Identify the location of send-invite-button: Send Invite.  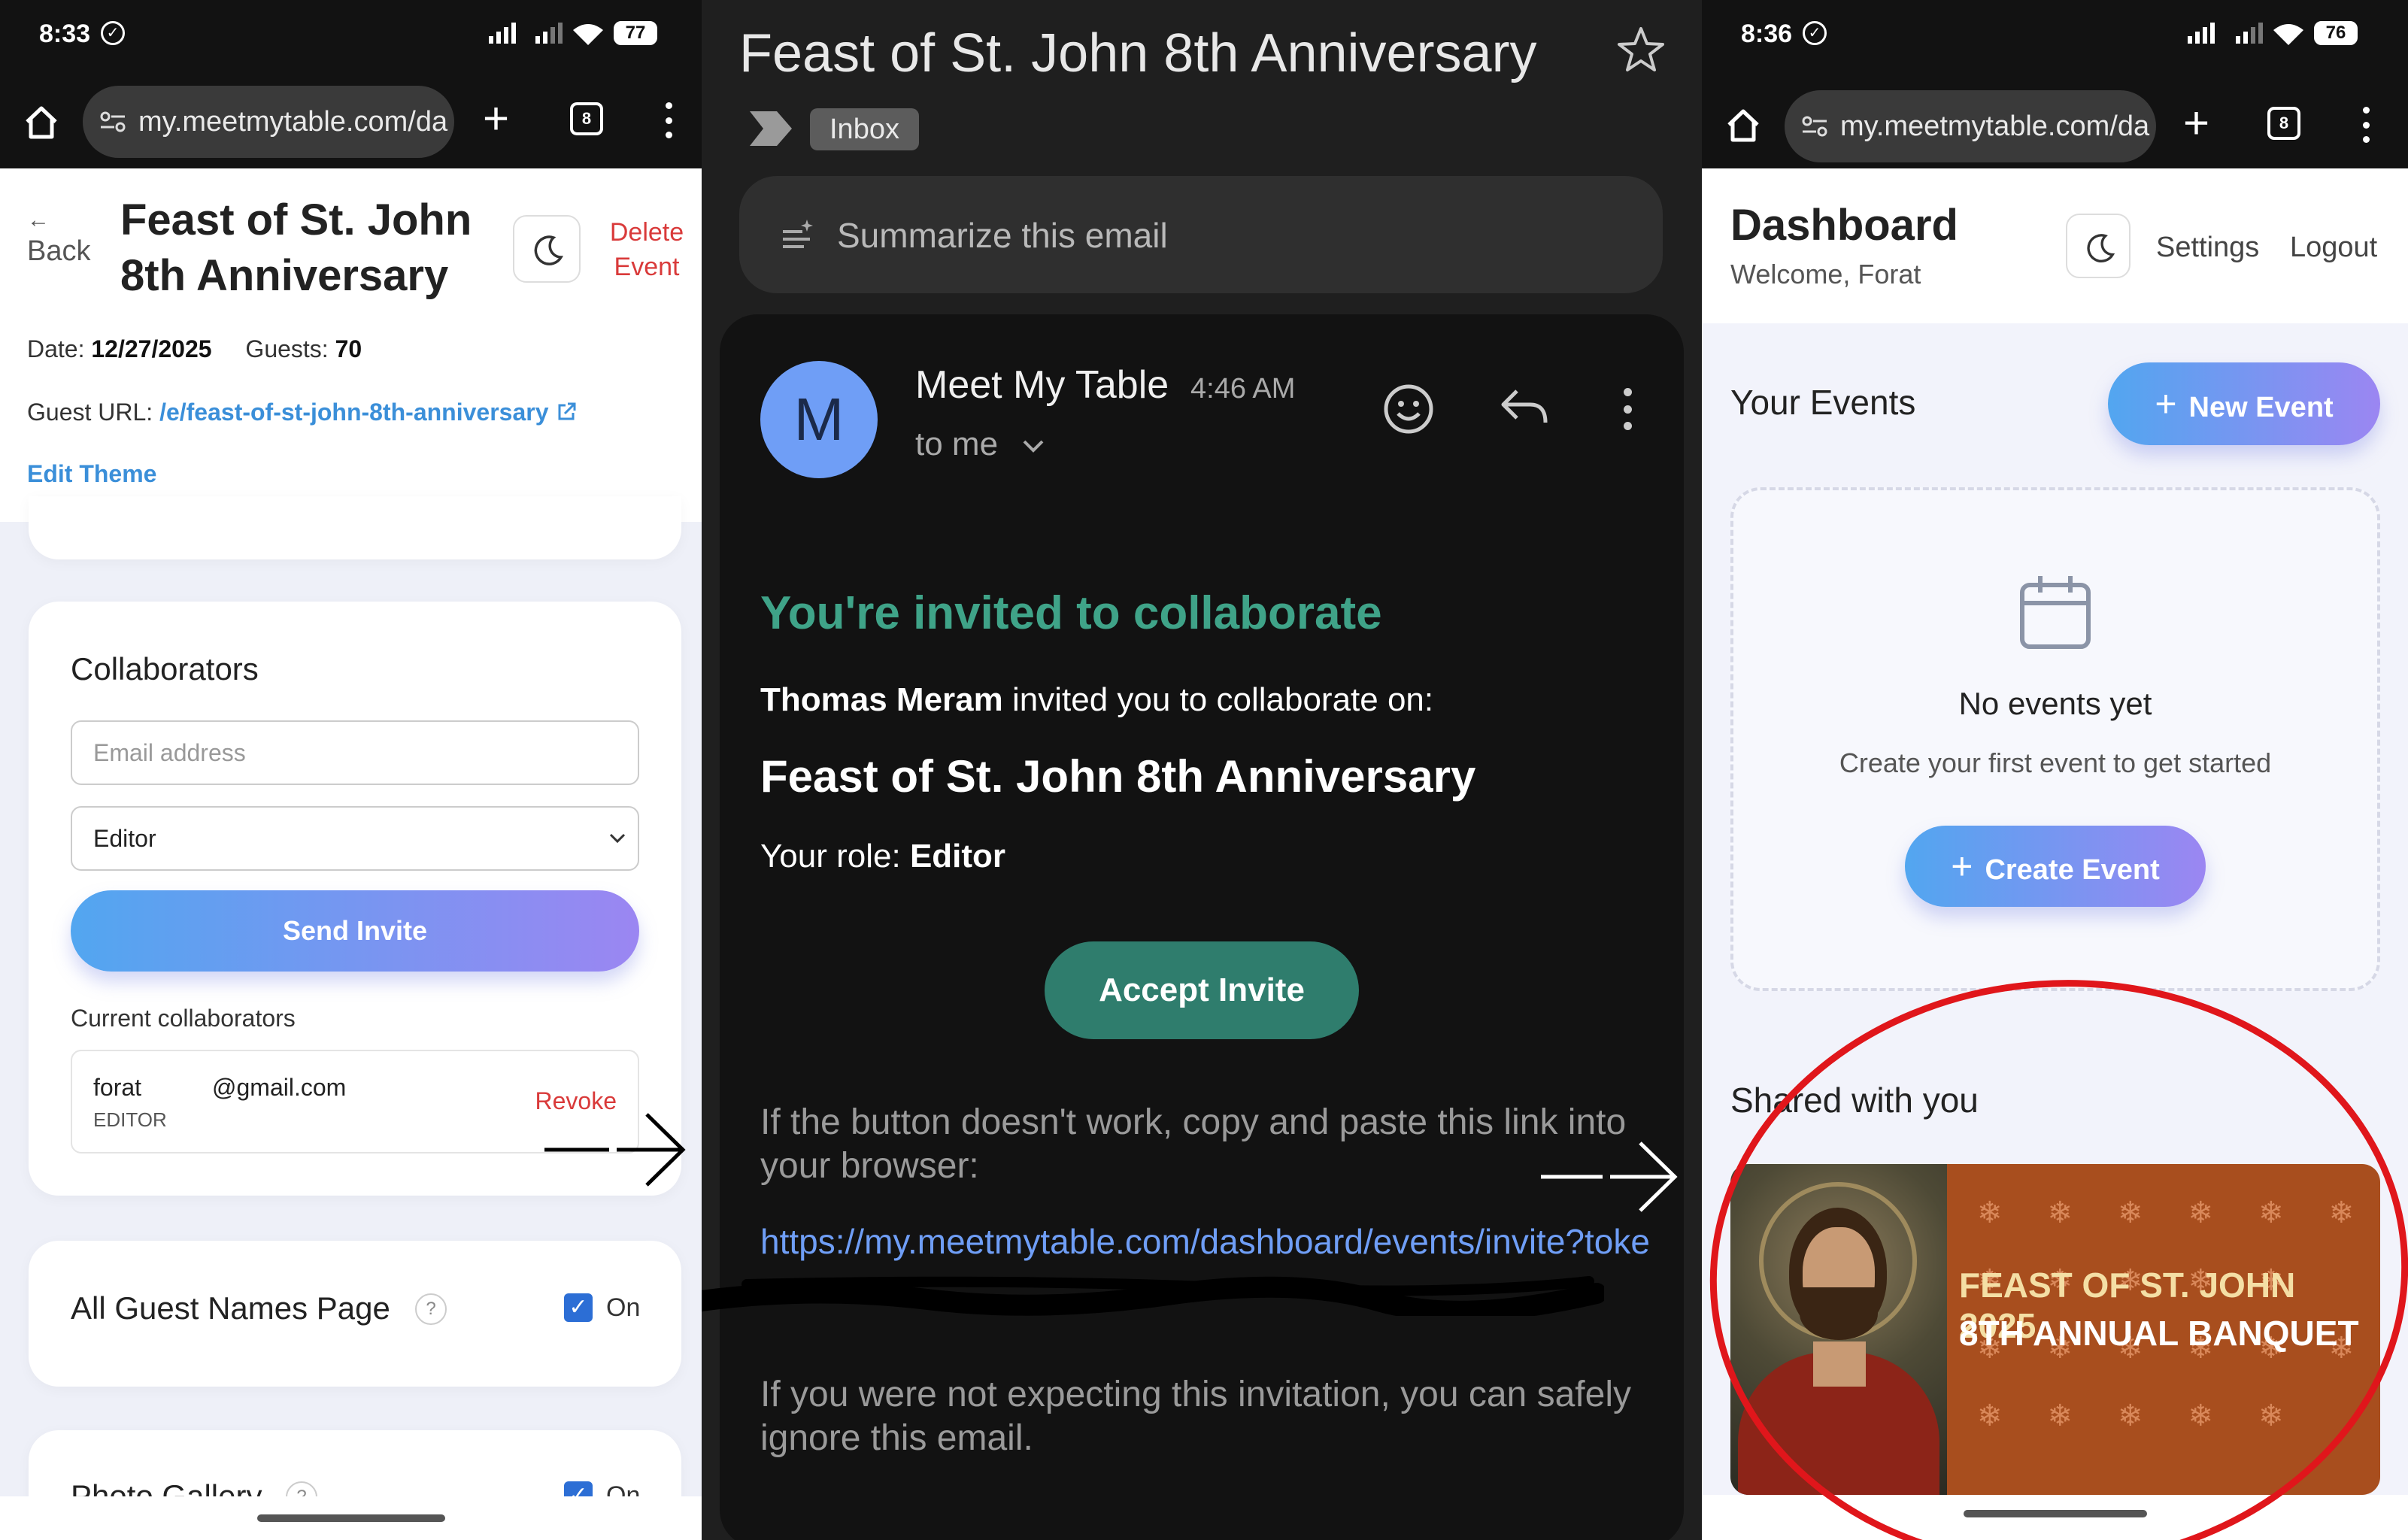
(355, 931).